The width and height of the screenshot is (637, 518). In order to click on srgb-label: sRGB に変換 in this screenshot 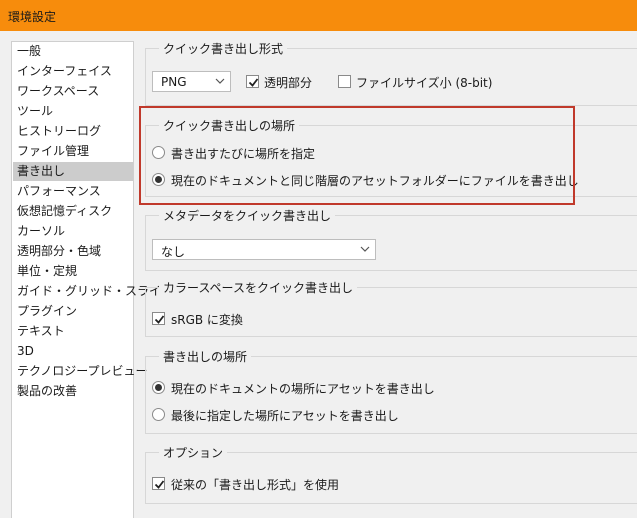, I will do `click(207, 320)`.